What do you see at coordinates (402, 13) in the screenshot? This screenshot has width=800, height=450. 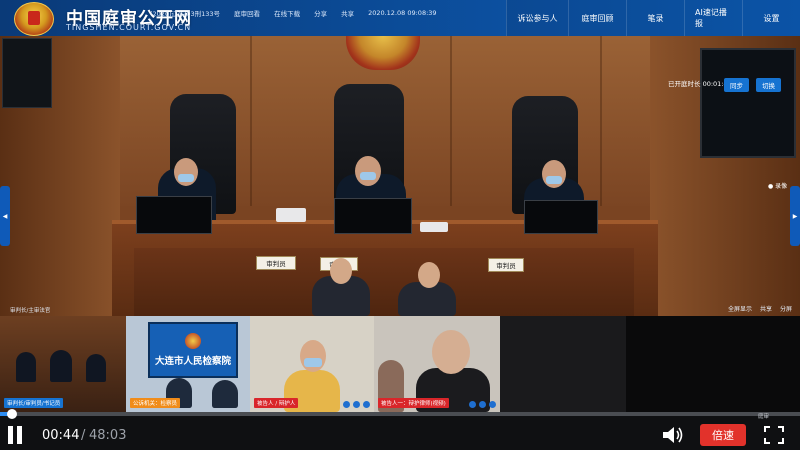 I see `timestamp: 2020.12.08 09:08:39` at bounding box center [402, 13].